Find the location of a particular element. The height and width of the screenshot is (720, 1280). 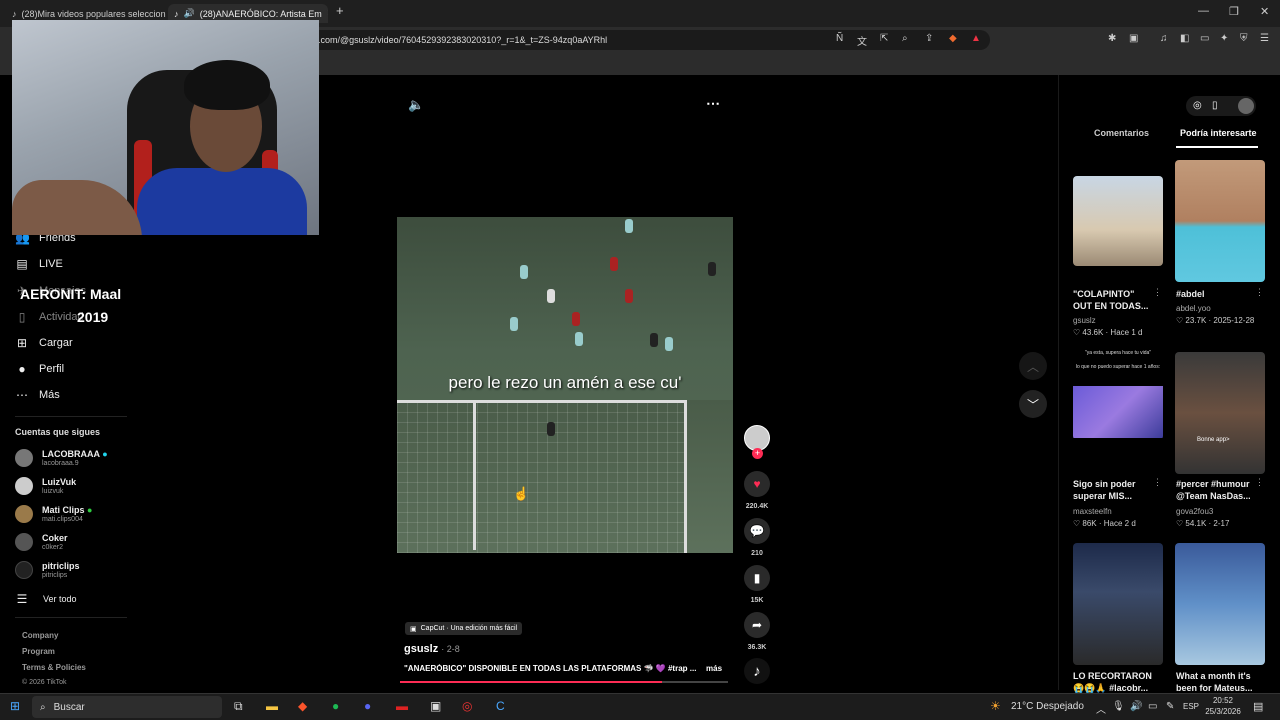

account-handle: mati.clips004 is located at coordinates (62, 519).